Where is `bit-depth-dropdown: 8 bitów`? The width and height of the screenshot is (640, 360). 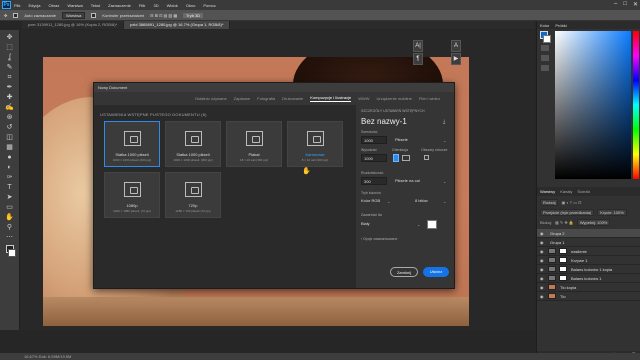 bit-depth-dropdown: 8 bitów is located at coordinates (421, 201).